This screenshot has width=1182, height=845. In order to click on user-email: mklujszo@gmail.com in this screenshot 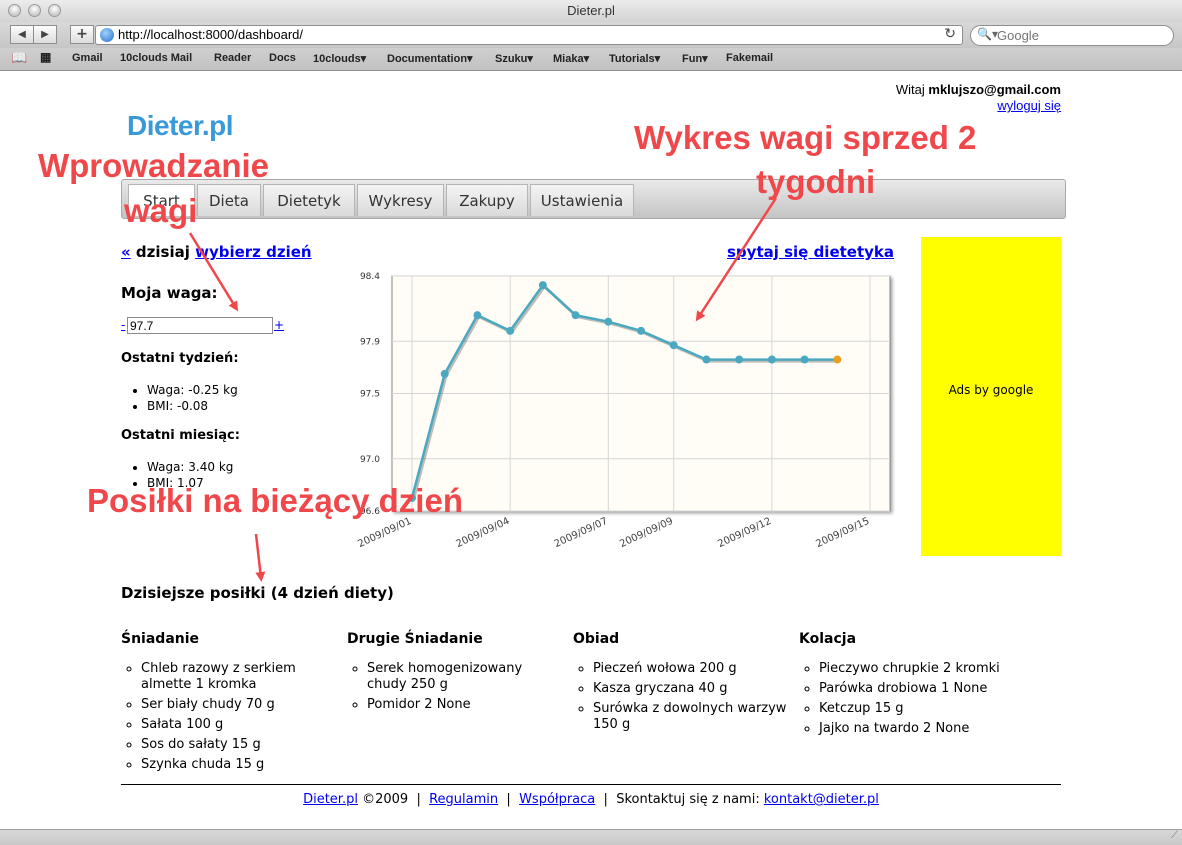, I will do `click(994, 89)`.